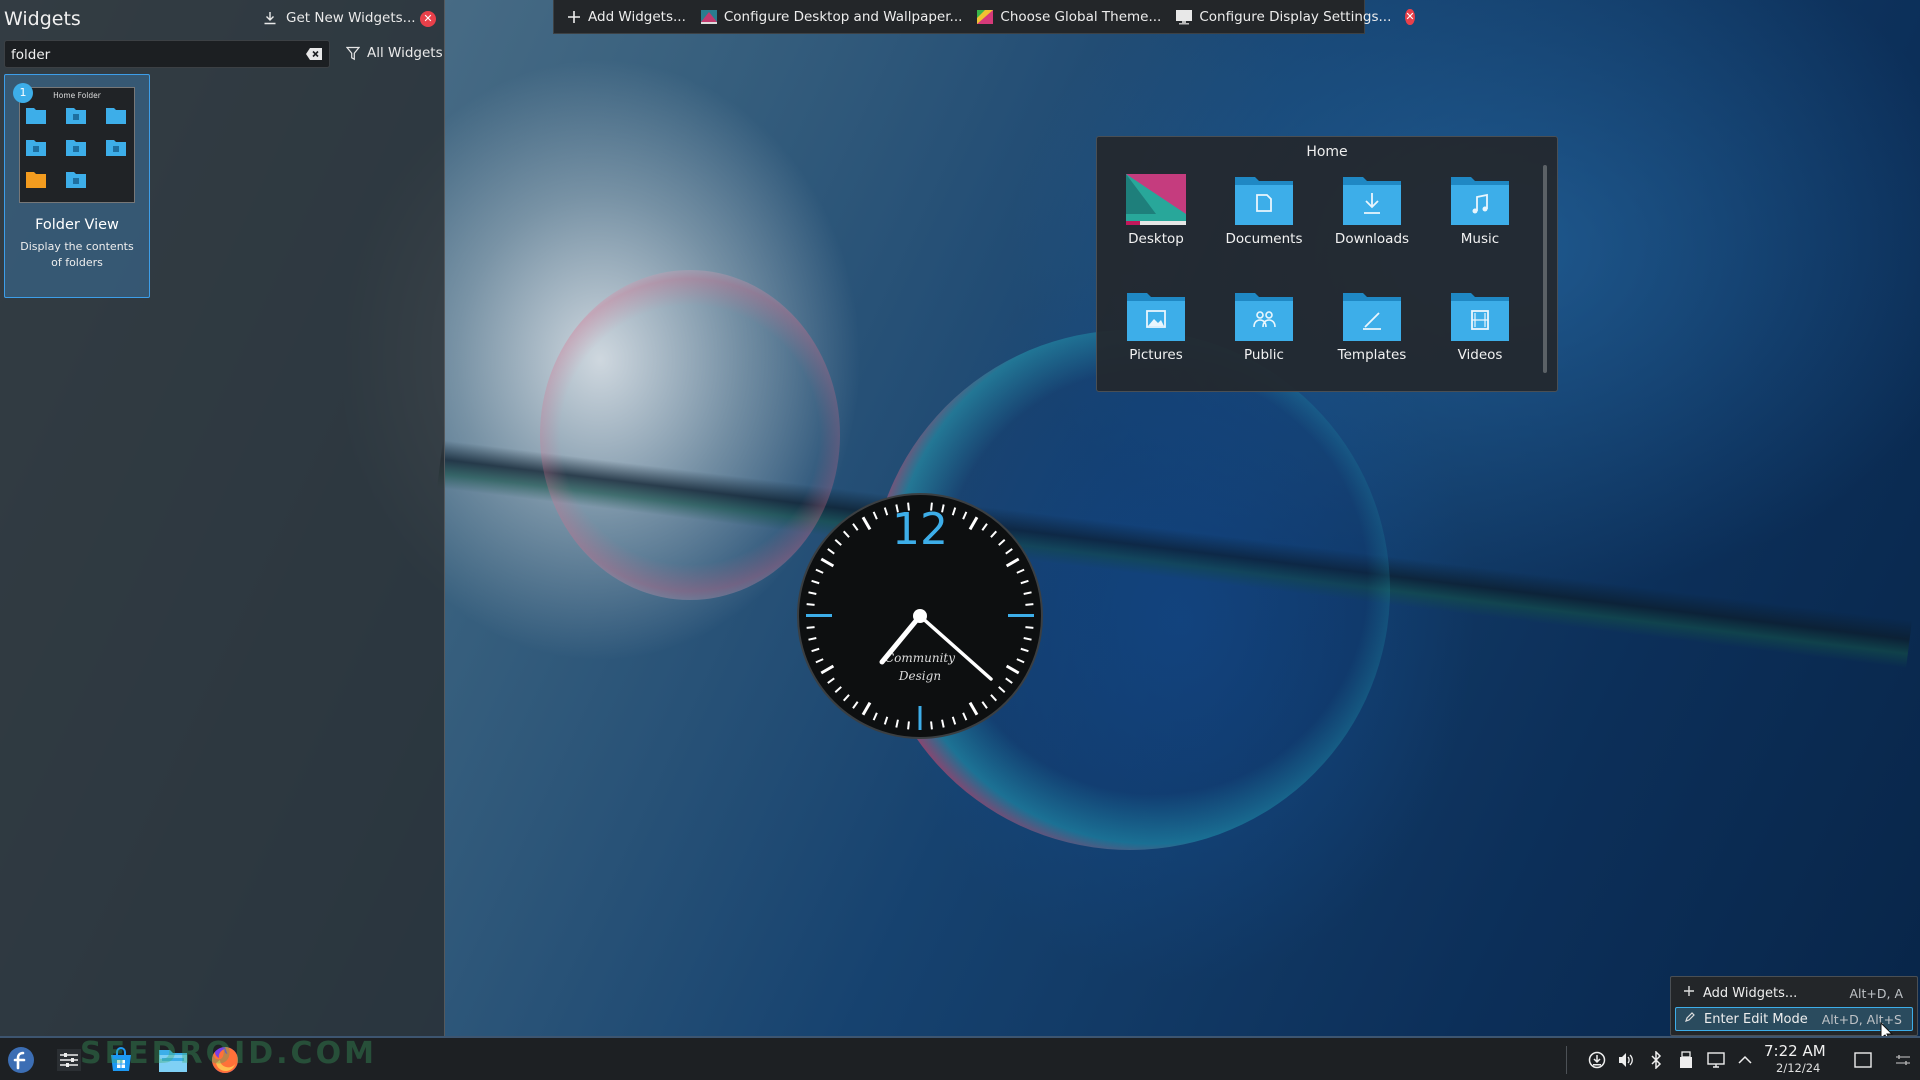  I want to click on folder-item-videos: Videos, so click(1480, 326).